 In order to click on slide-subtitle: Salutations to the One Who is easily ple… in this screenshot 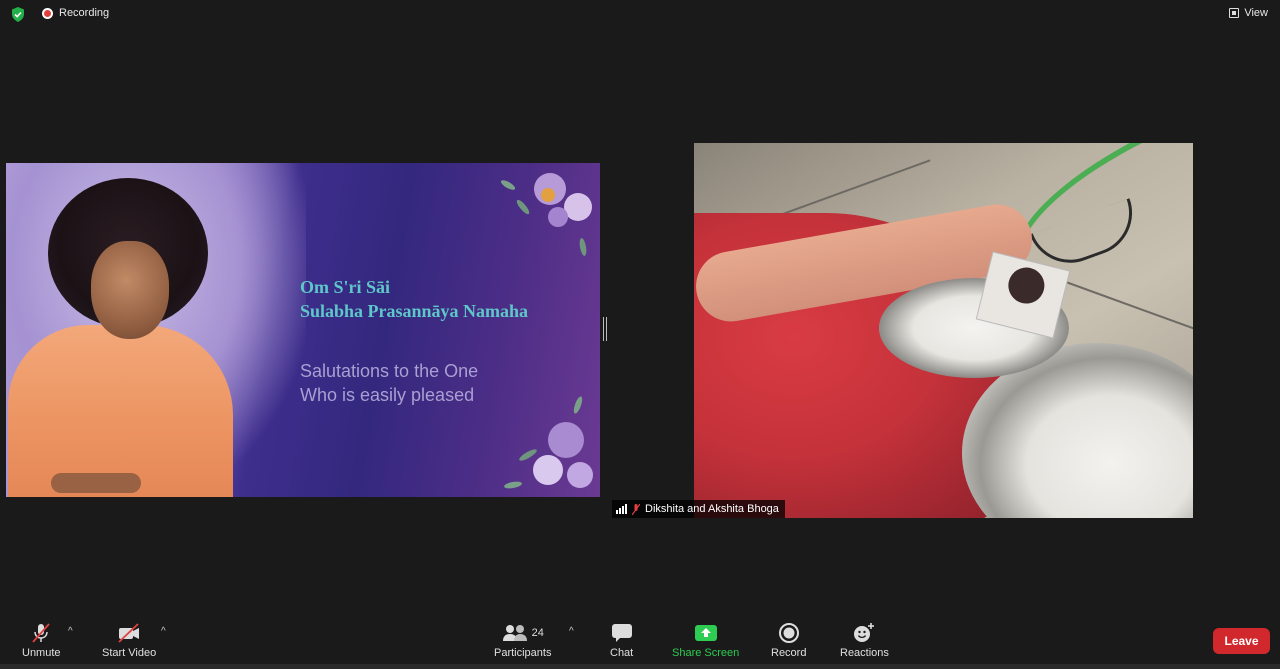, I will do `click(389, 383)`.